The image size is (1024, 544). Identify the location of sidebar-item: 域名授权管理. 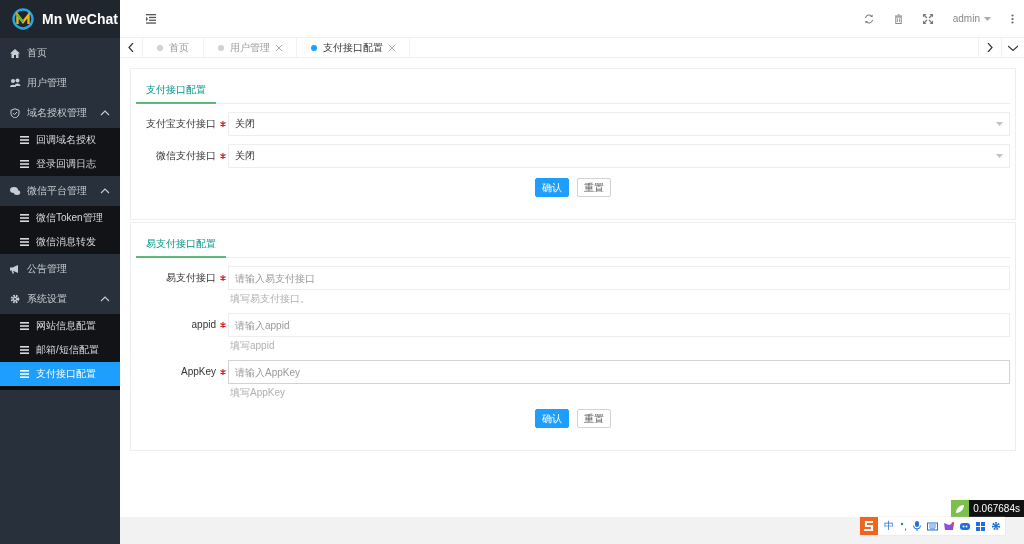
(60, 113).